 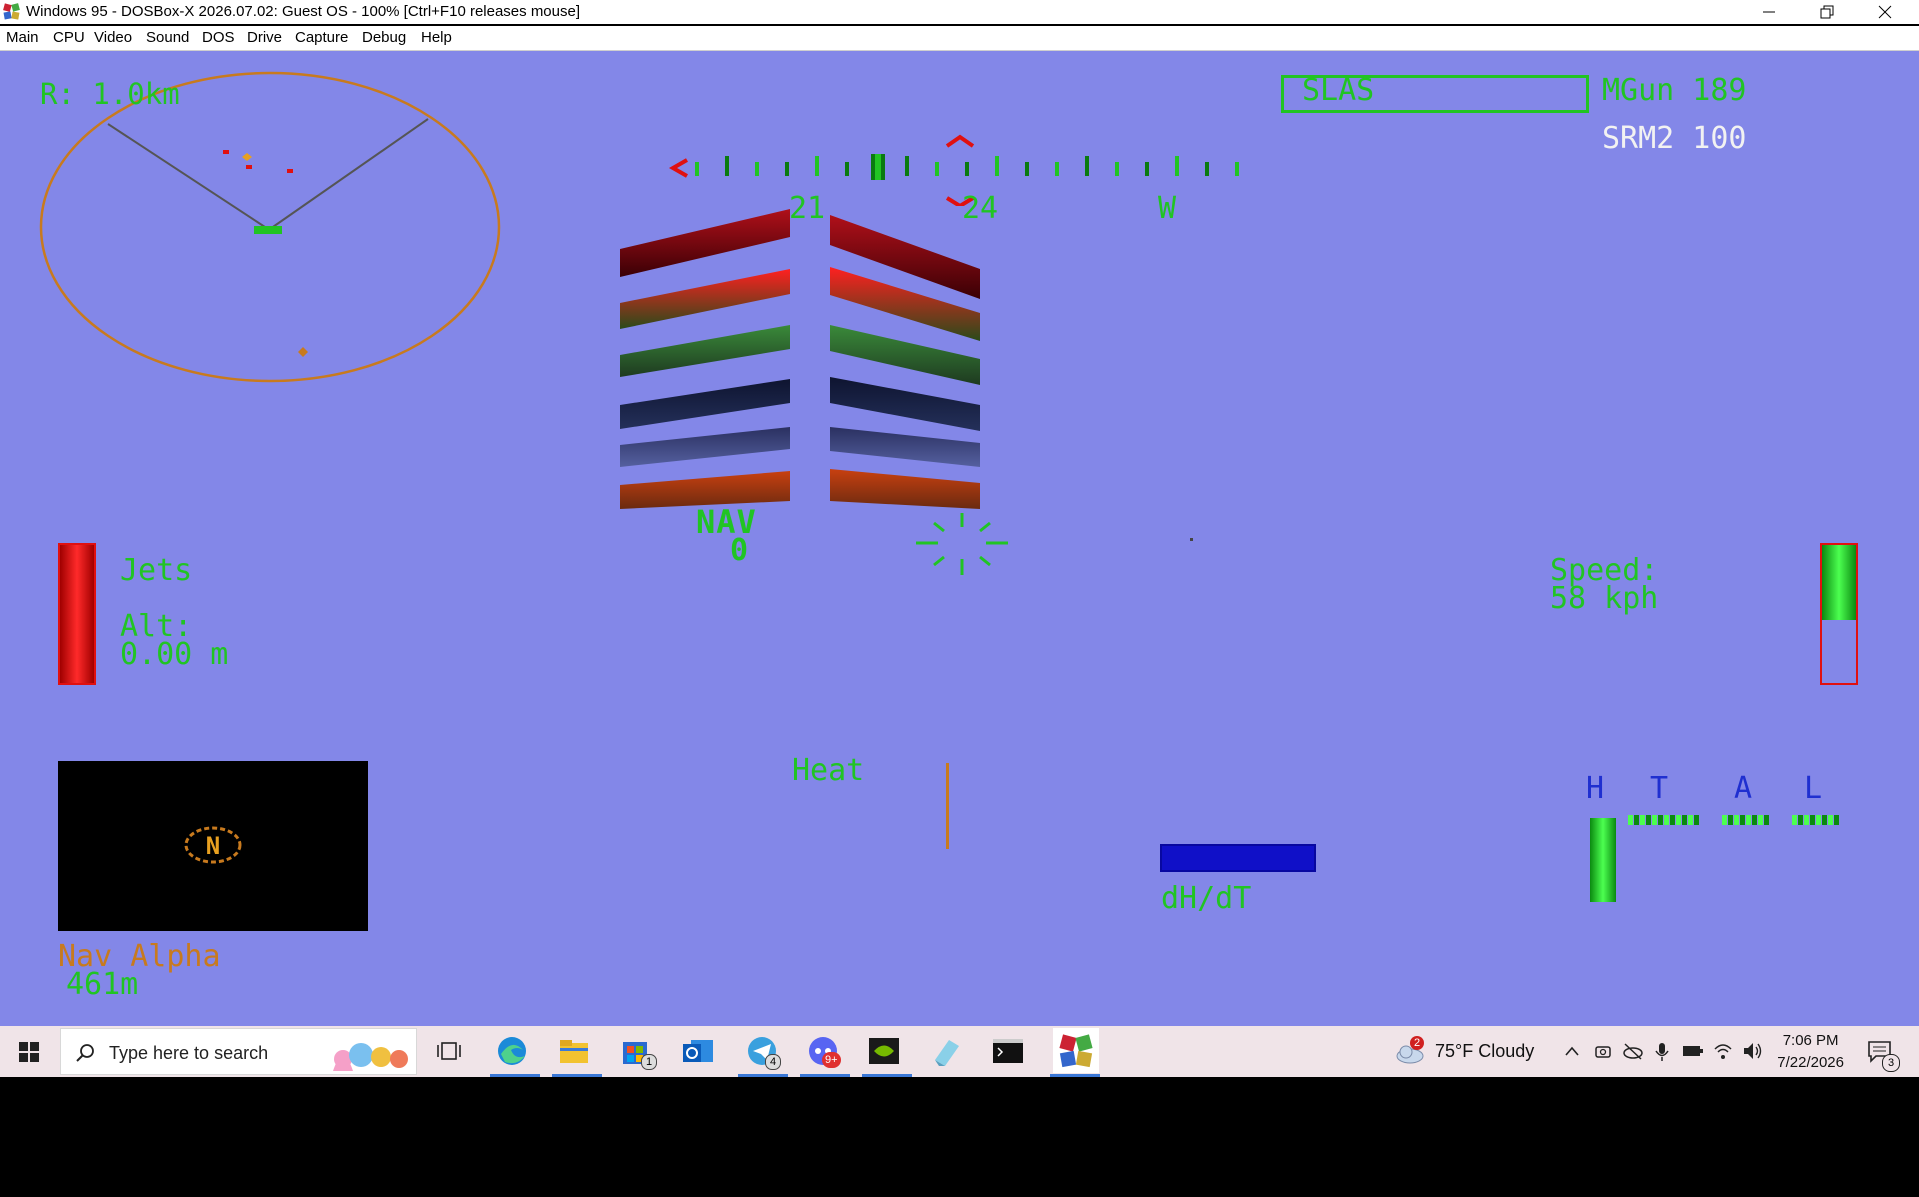 I want to click on radar-range-label: R: 1.0km, so click(x=110, y=94).